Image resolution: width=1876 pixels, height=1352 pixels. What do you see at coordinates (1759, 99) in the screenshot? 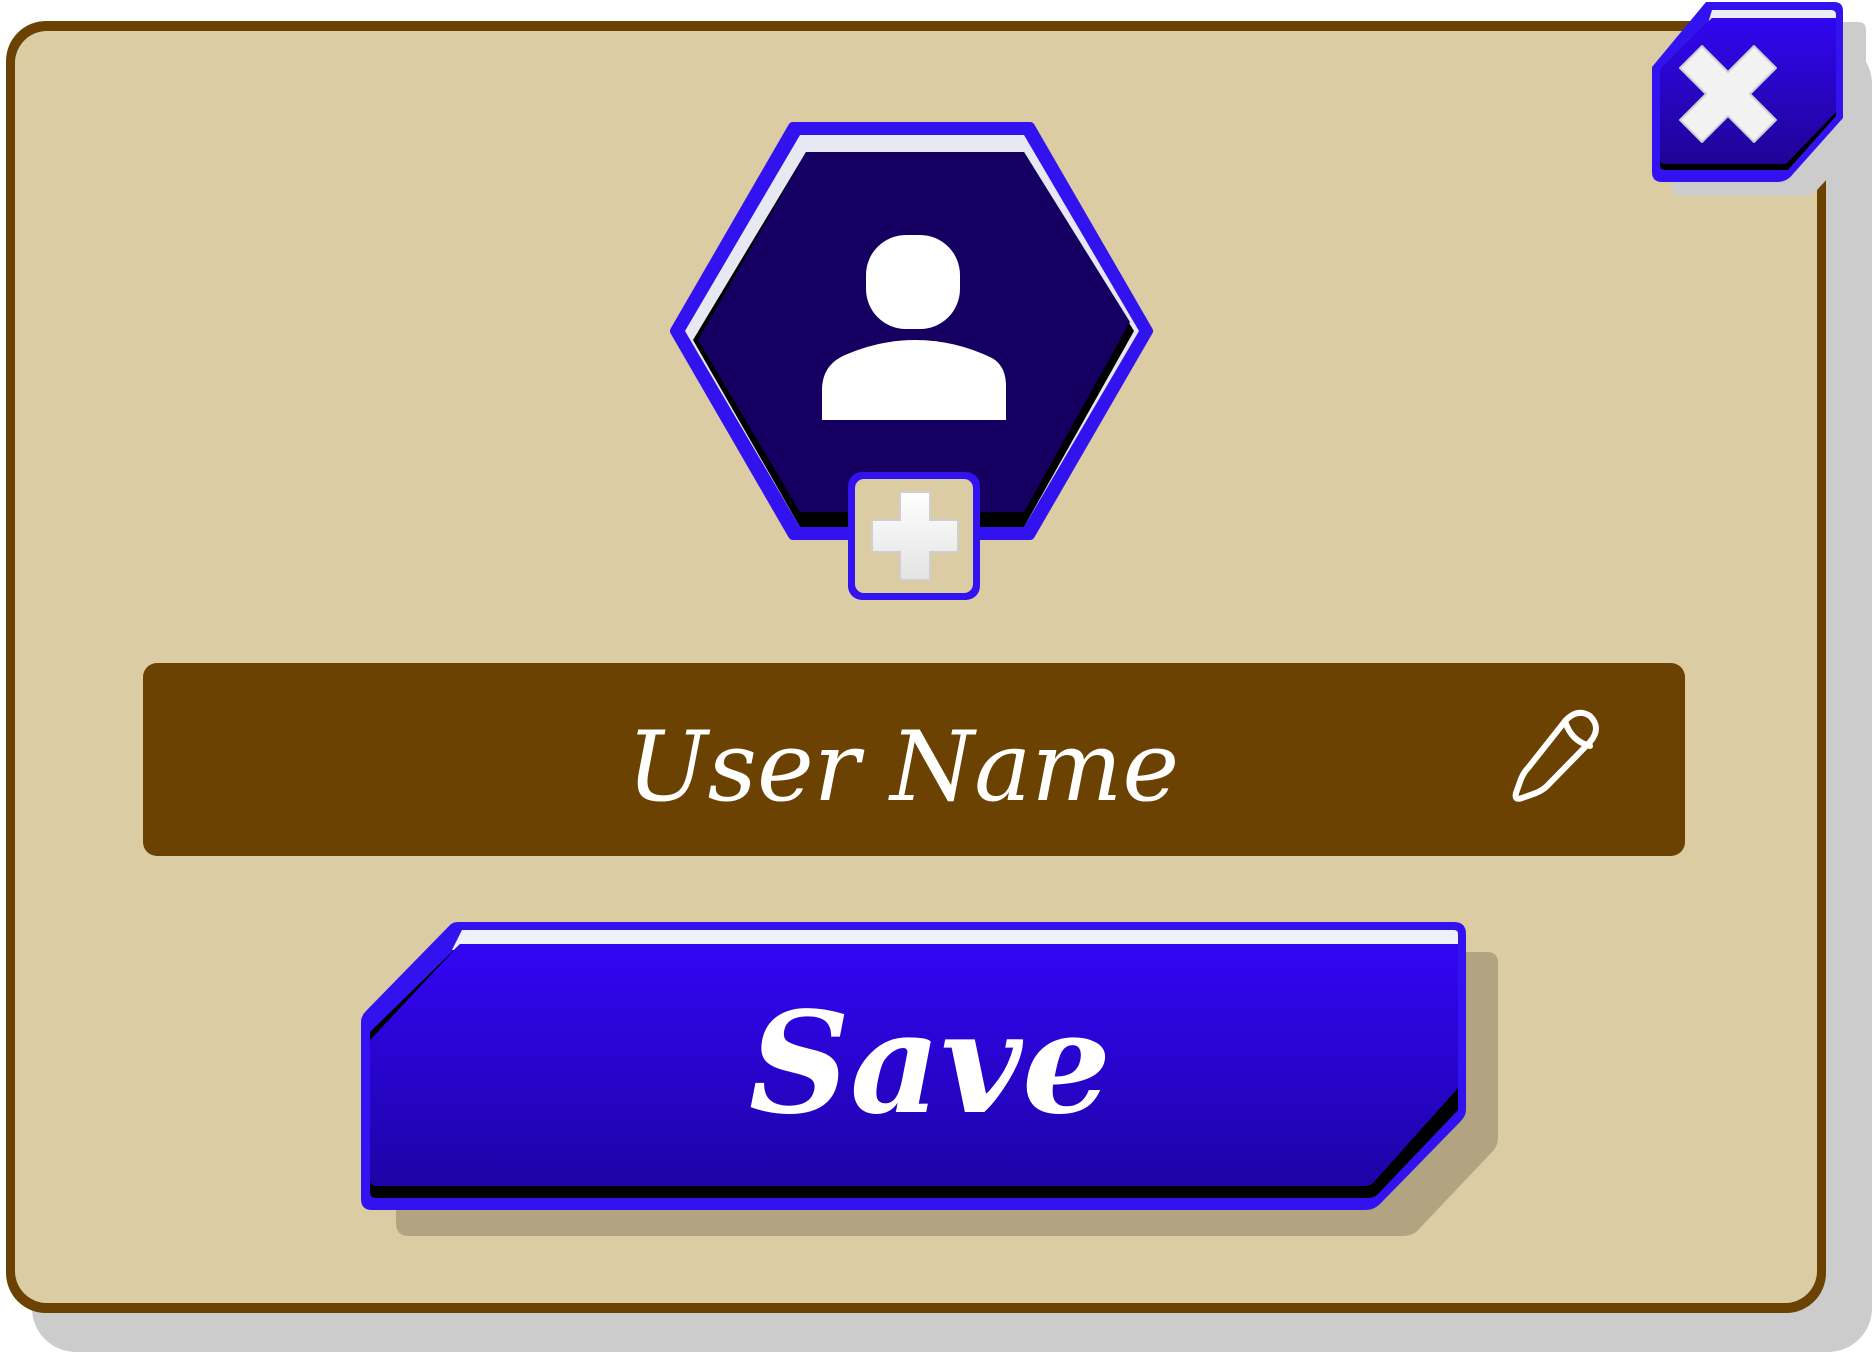
I see `close-button` at bounding box center [1759, 99].